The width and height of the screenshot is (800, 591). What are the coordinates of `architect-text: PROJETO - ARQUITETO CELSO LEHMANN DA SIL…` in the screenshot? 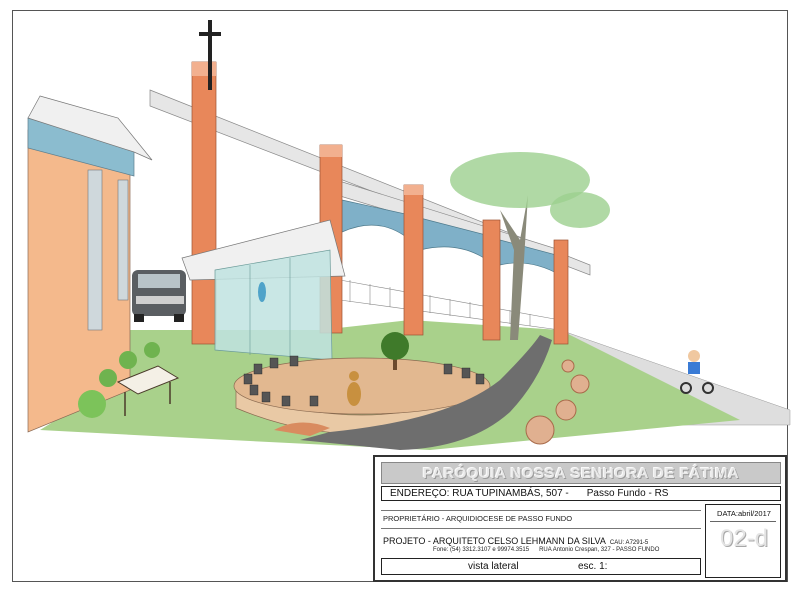 It's located at (494, 541).